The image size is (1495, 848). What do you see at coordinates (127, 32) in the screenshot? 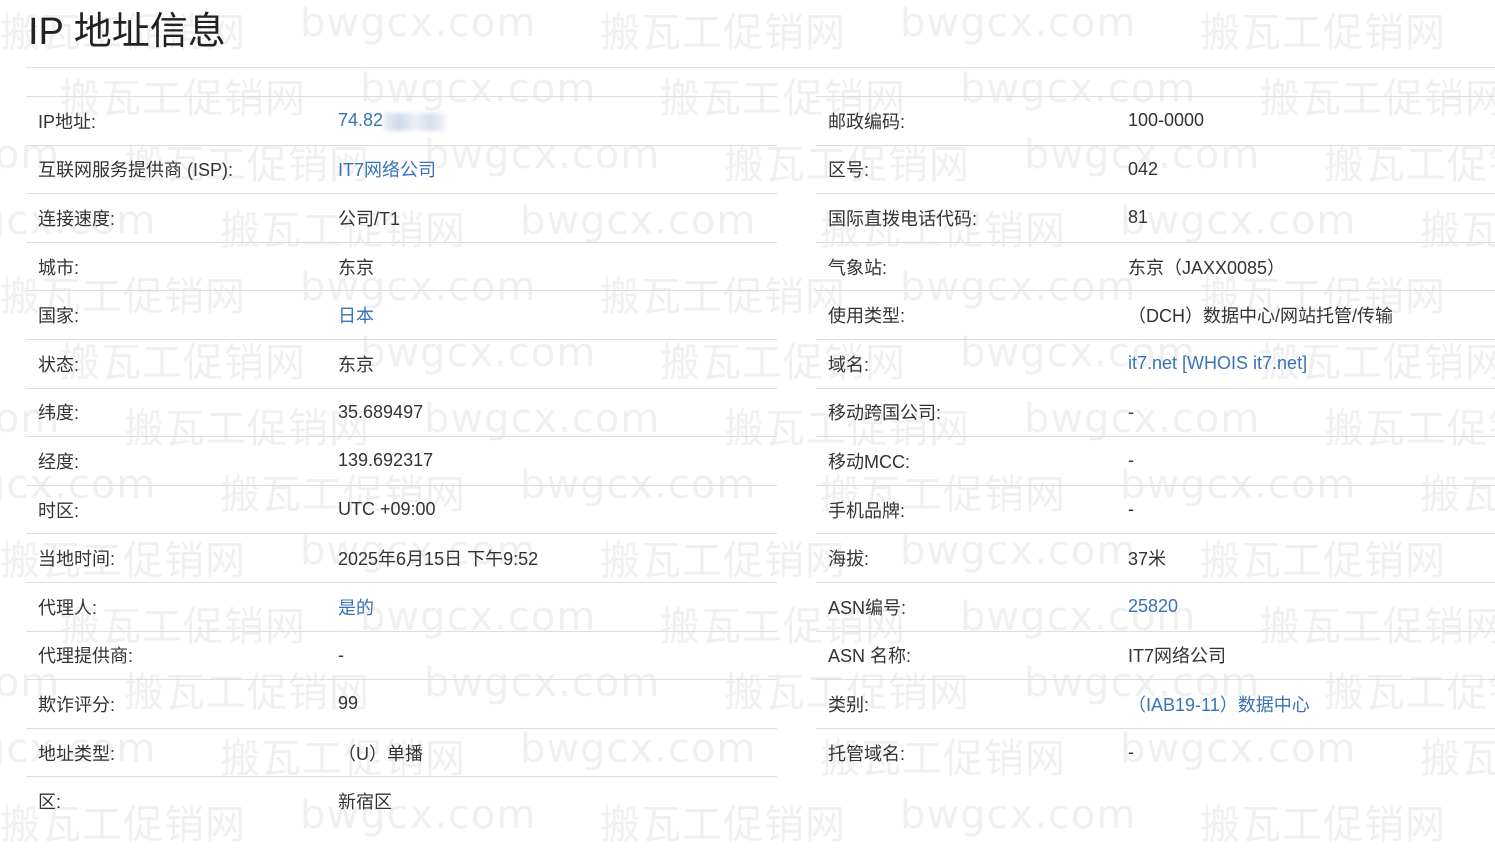
I see `page-title: IP 地址信息` at bounding box center [127, 32].